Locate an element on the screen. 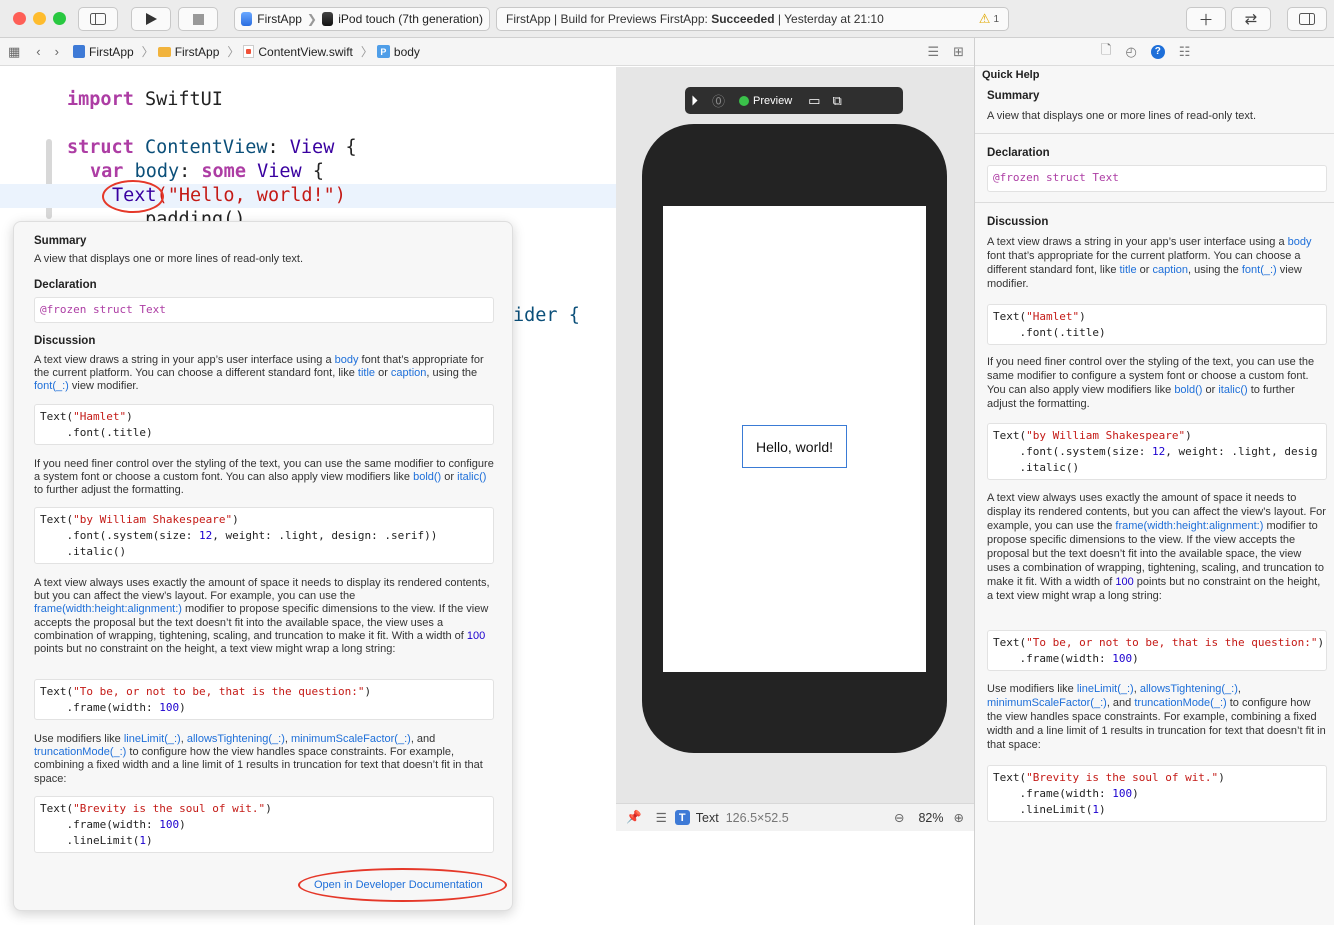 The width and height of the screenshot is (1334, 925). split-editor-icon: ⊞ is located at coordinates (958, 52).